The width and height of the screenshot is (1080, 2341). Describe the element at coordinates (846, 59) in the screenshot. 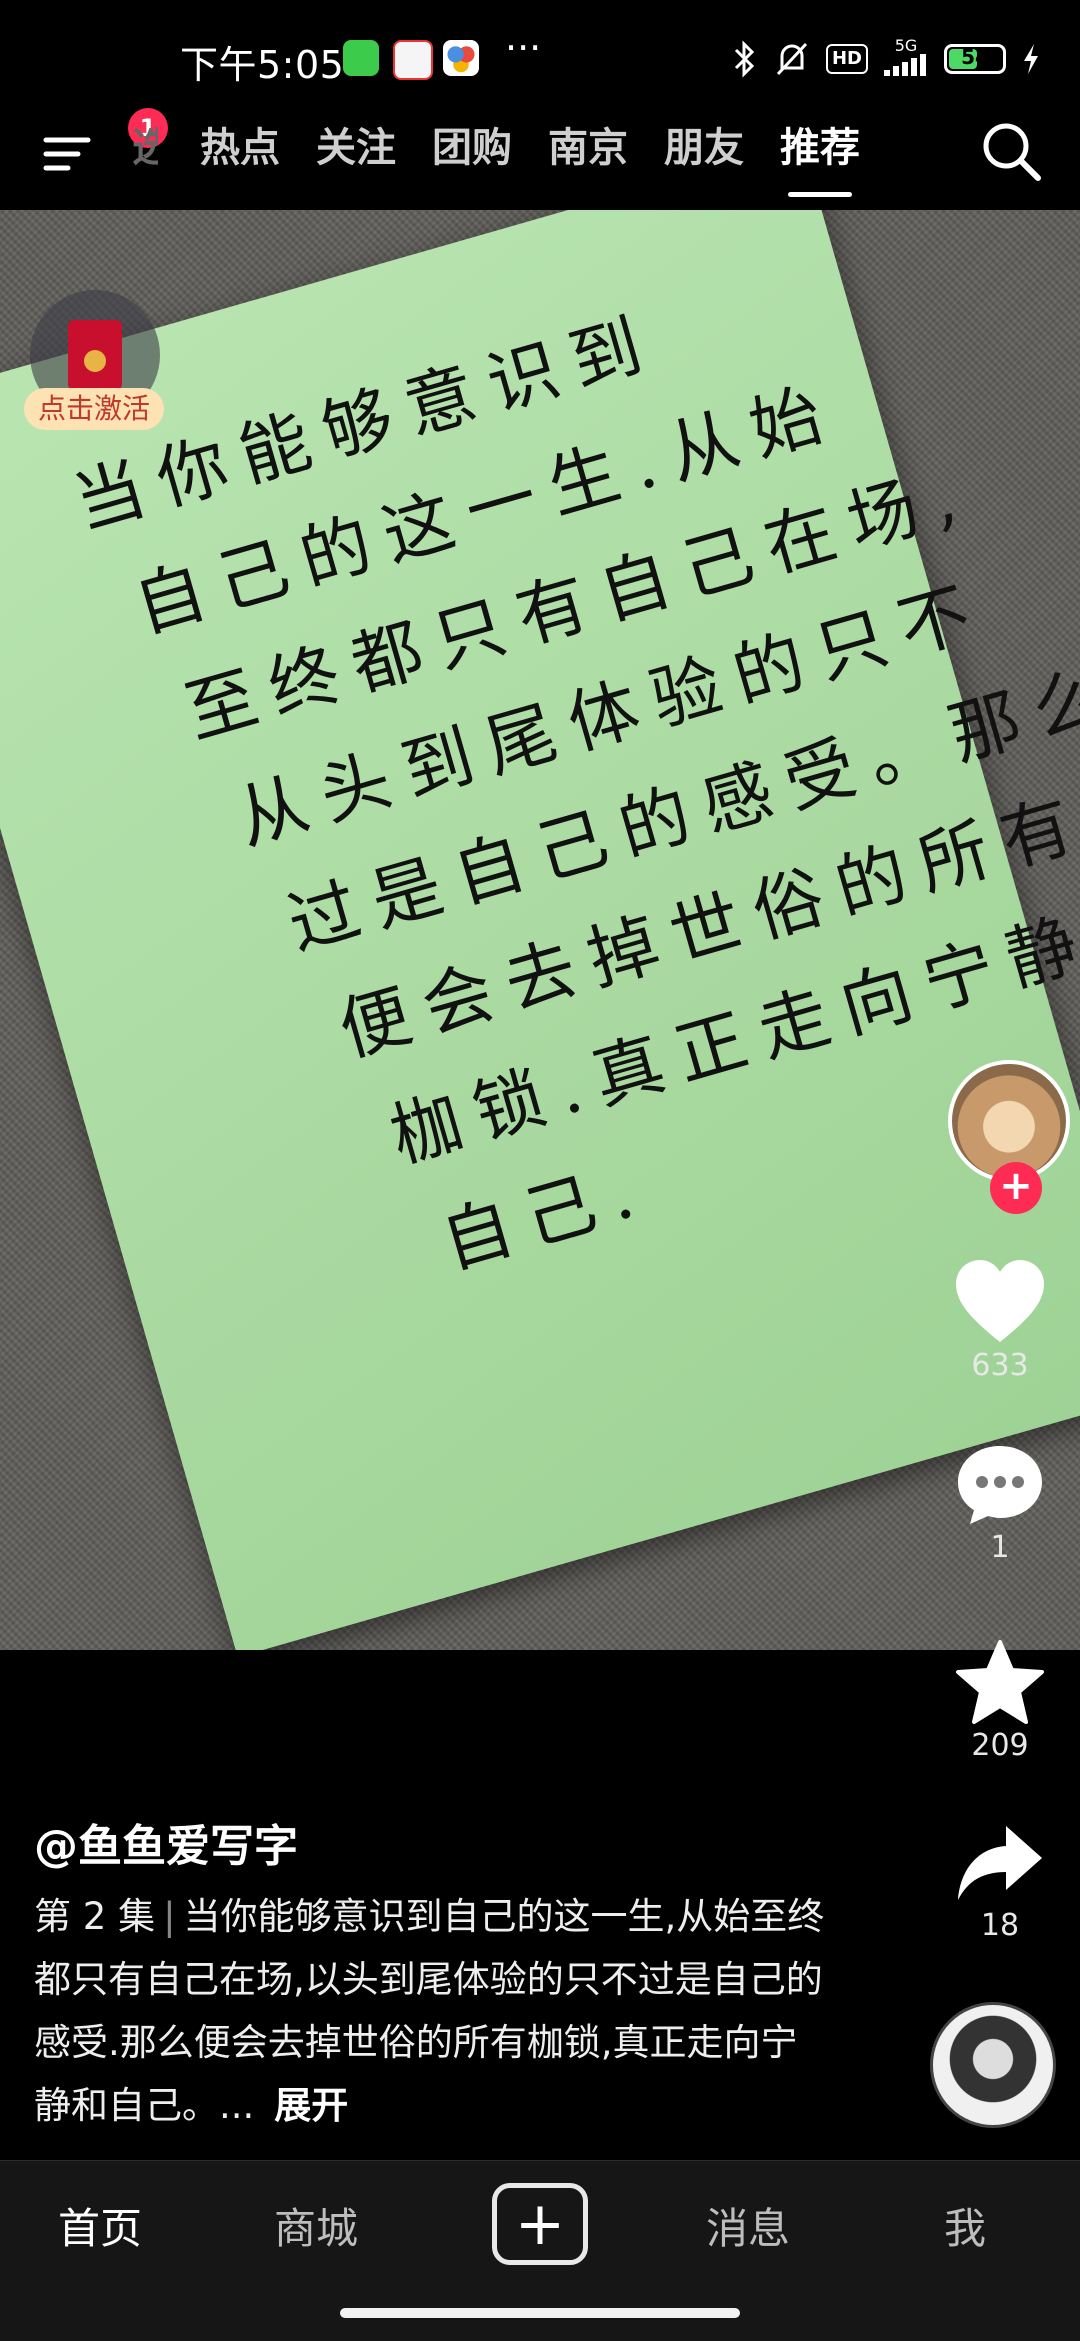

I see `hd-badge: HD` at that location.